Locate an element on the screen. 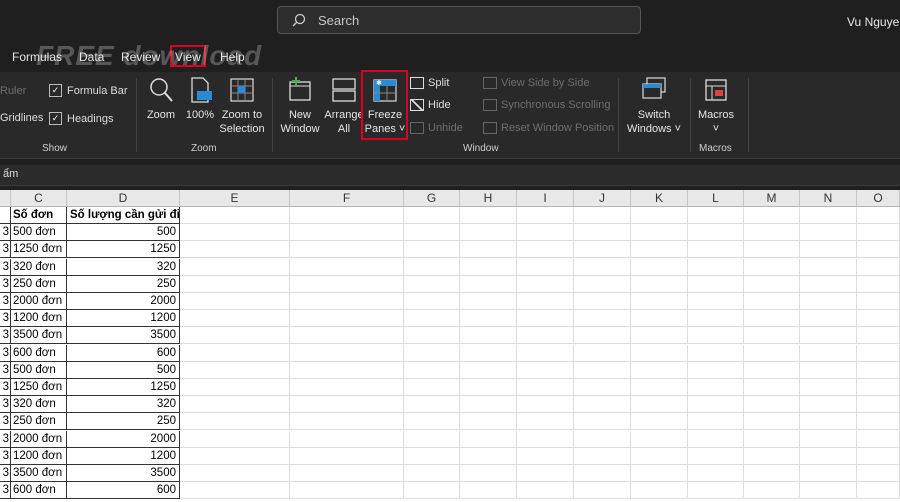 This screenshot has width=900, height=502. column-header-f: F is located at coordinates (347, 198).